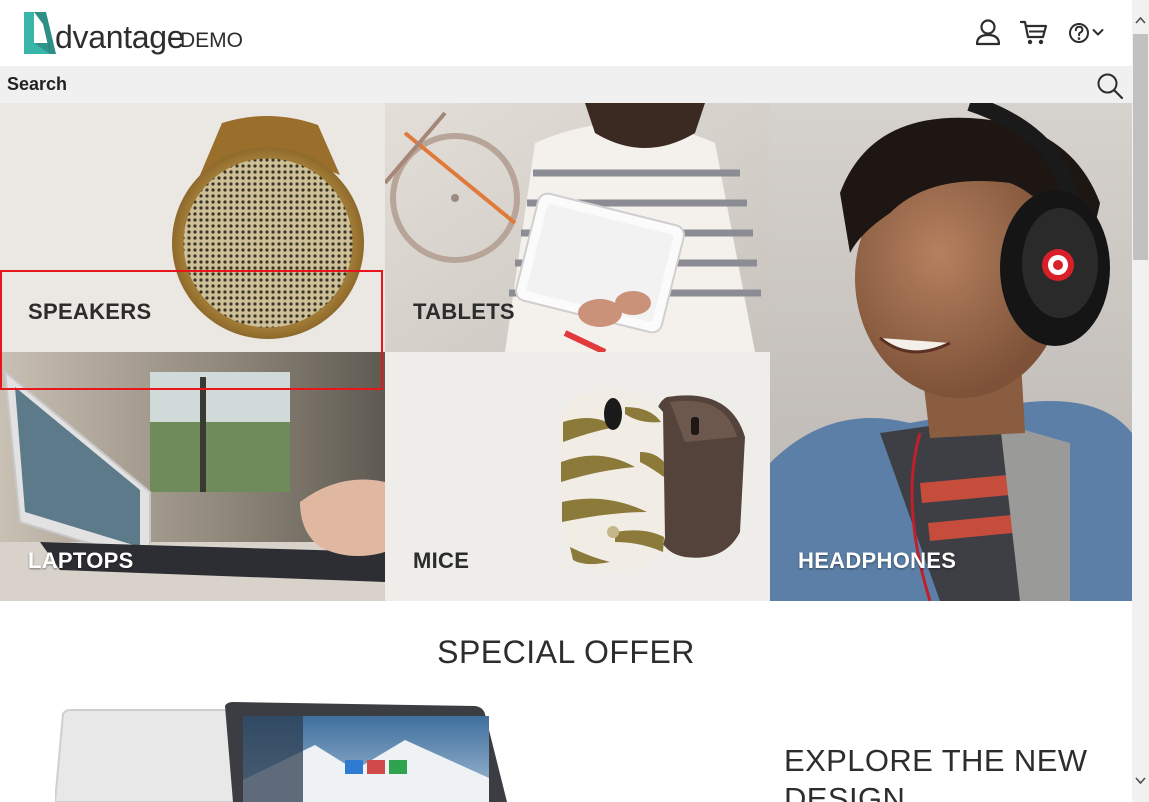  I want to click on cart-icon, so click(1033, 33).